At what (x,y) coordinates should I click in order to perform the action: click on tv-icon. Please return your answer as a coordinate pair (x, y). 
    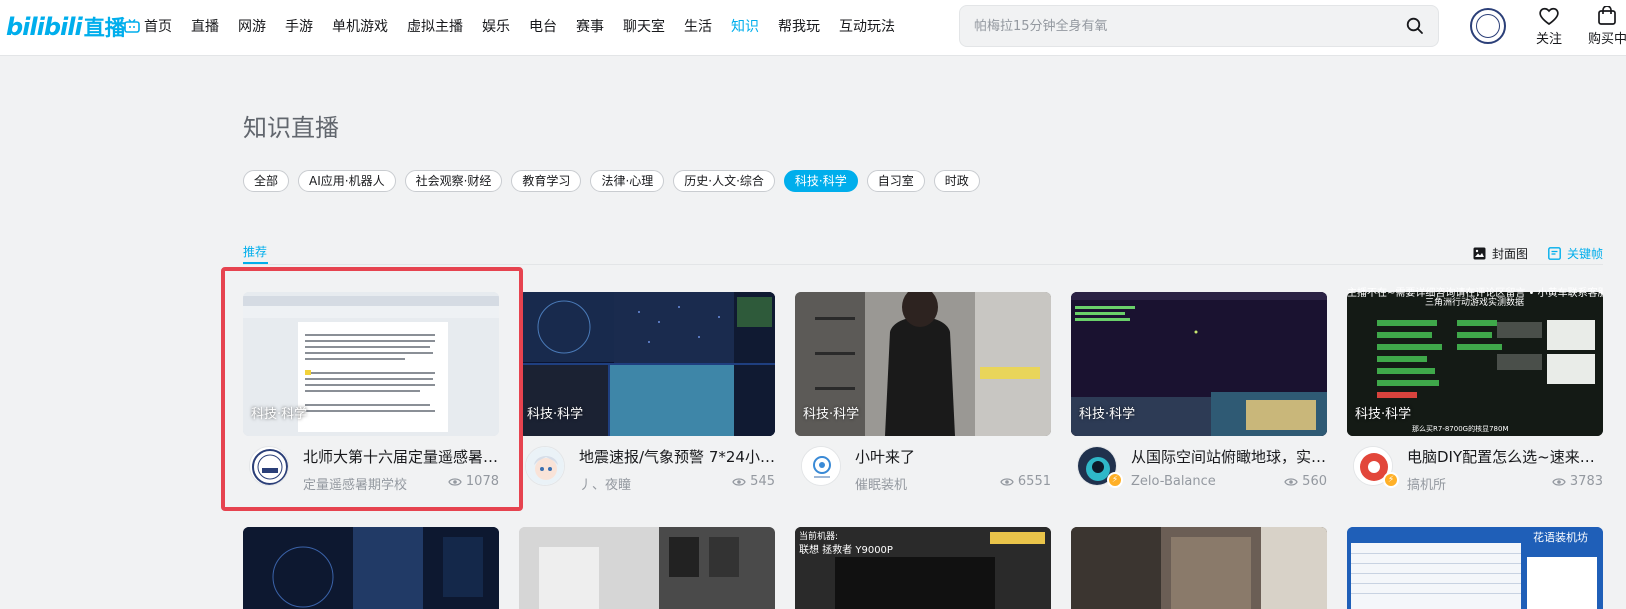
    Looking at the image, I should click on (132, 26).